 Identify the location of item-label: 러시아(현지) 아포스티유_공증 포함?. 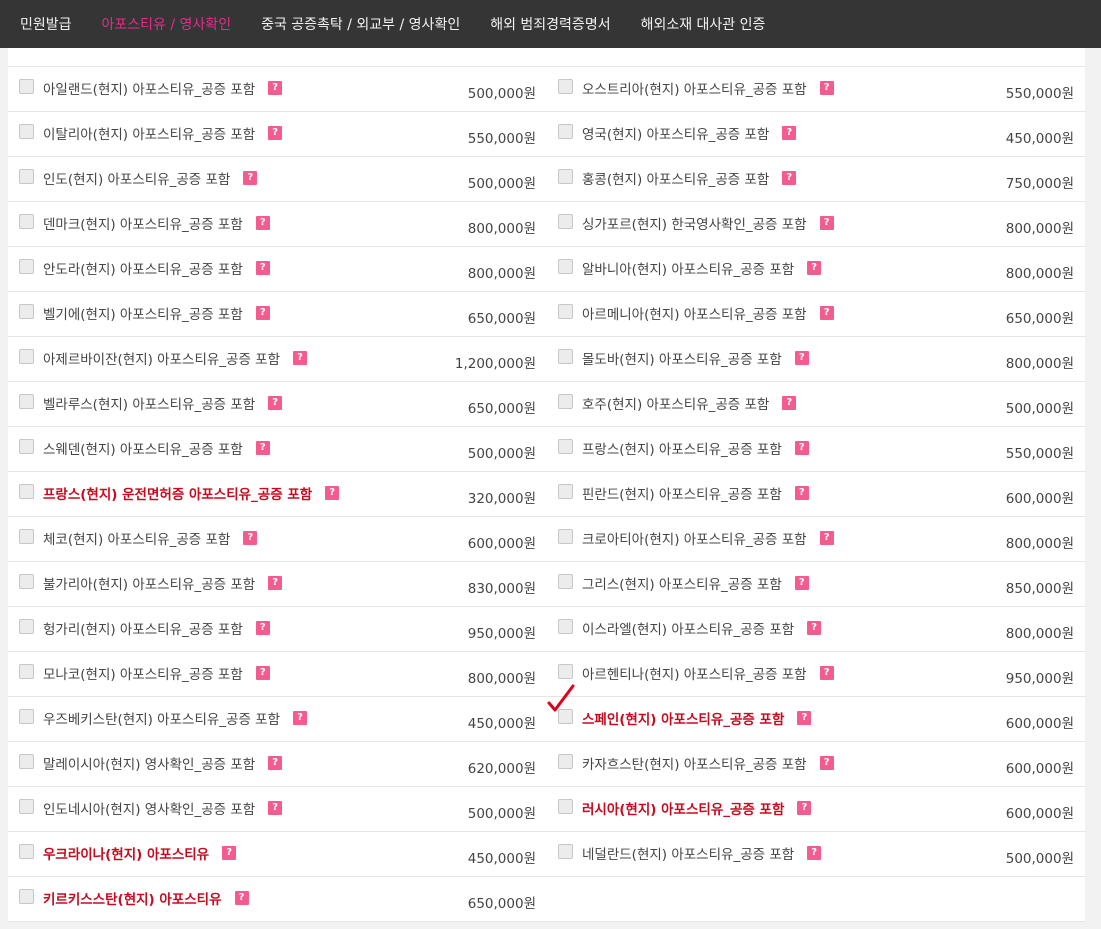
(697, 808).